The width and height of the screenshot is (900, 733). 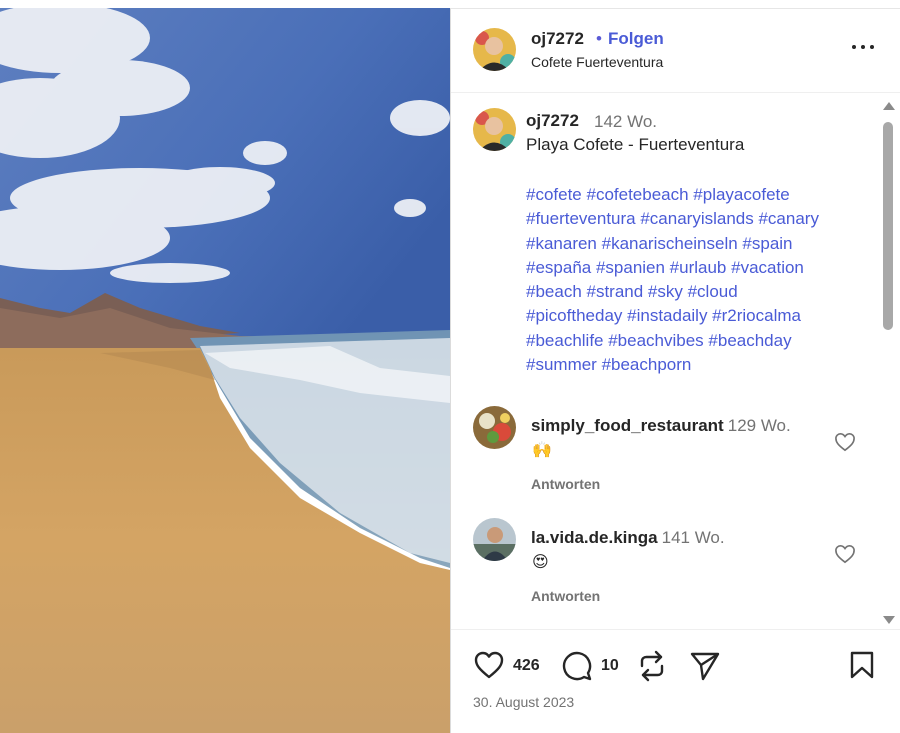 I want to click on comment-count: 10, so click(x=610, y=666).